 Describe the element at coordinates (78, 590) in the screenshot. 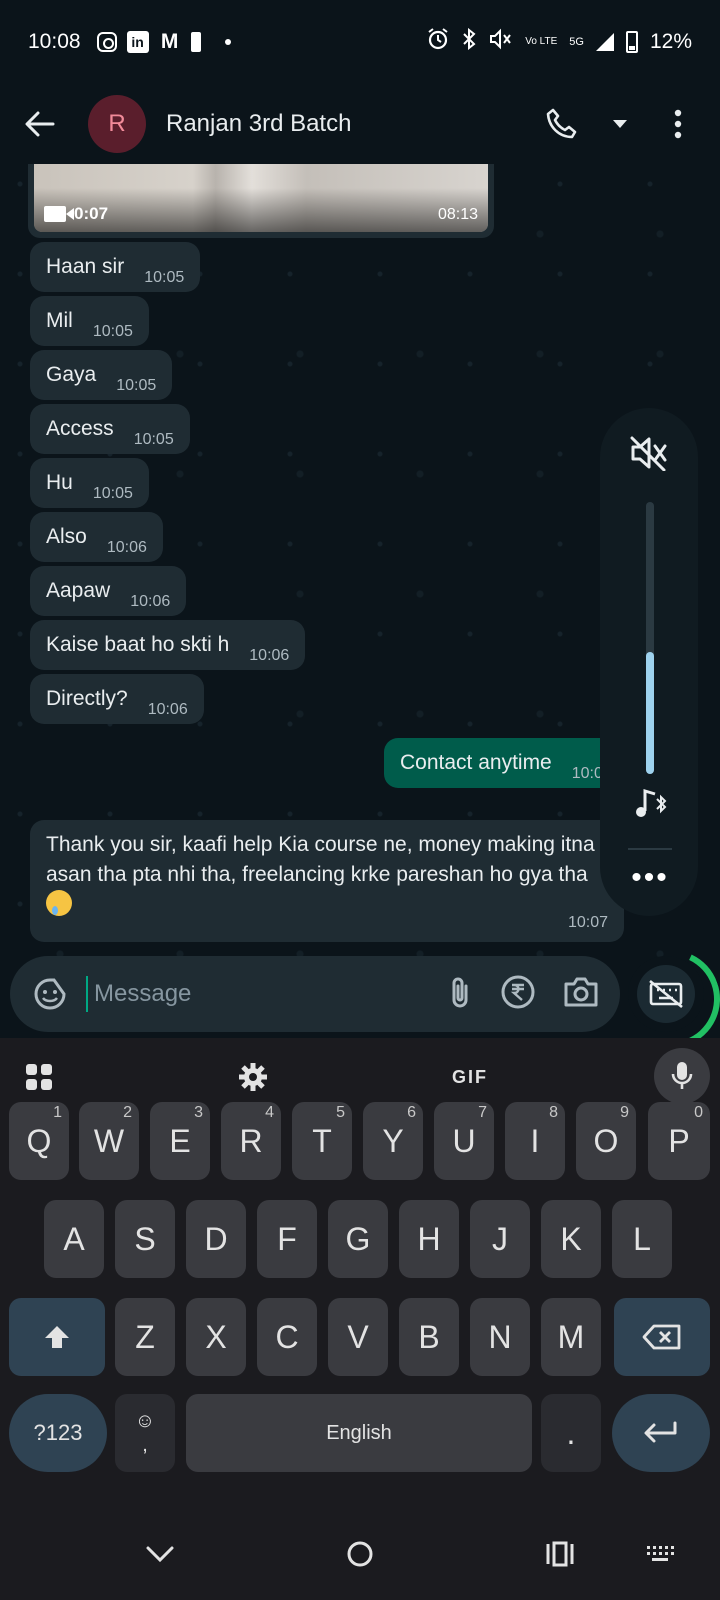

I see `message-text: Aapaw` at that location.